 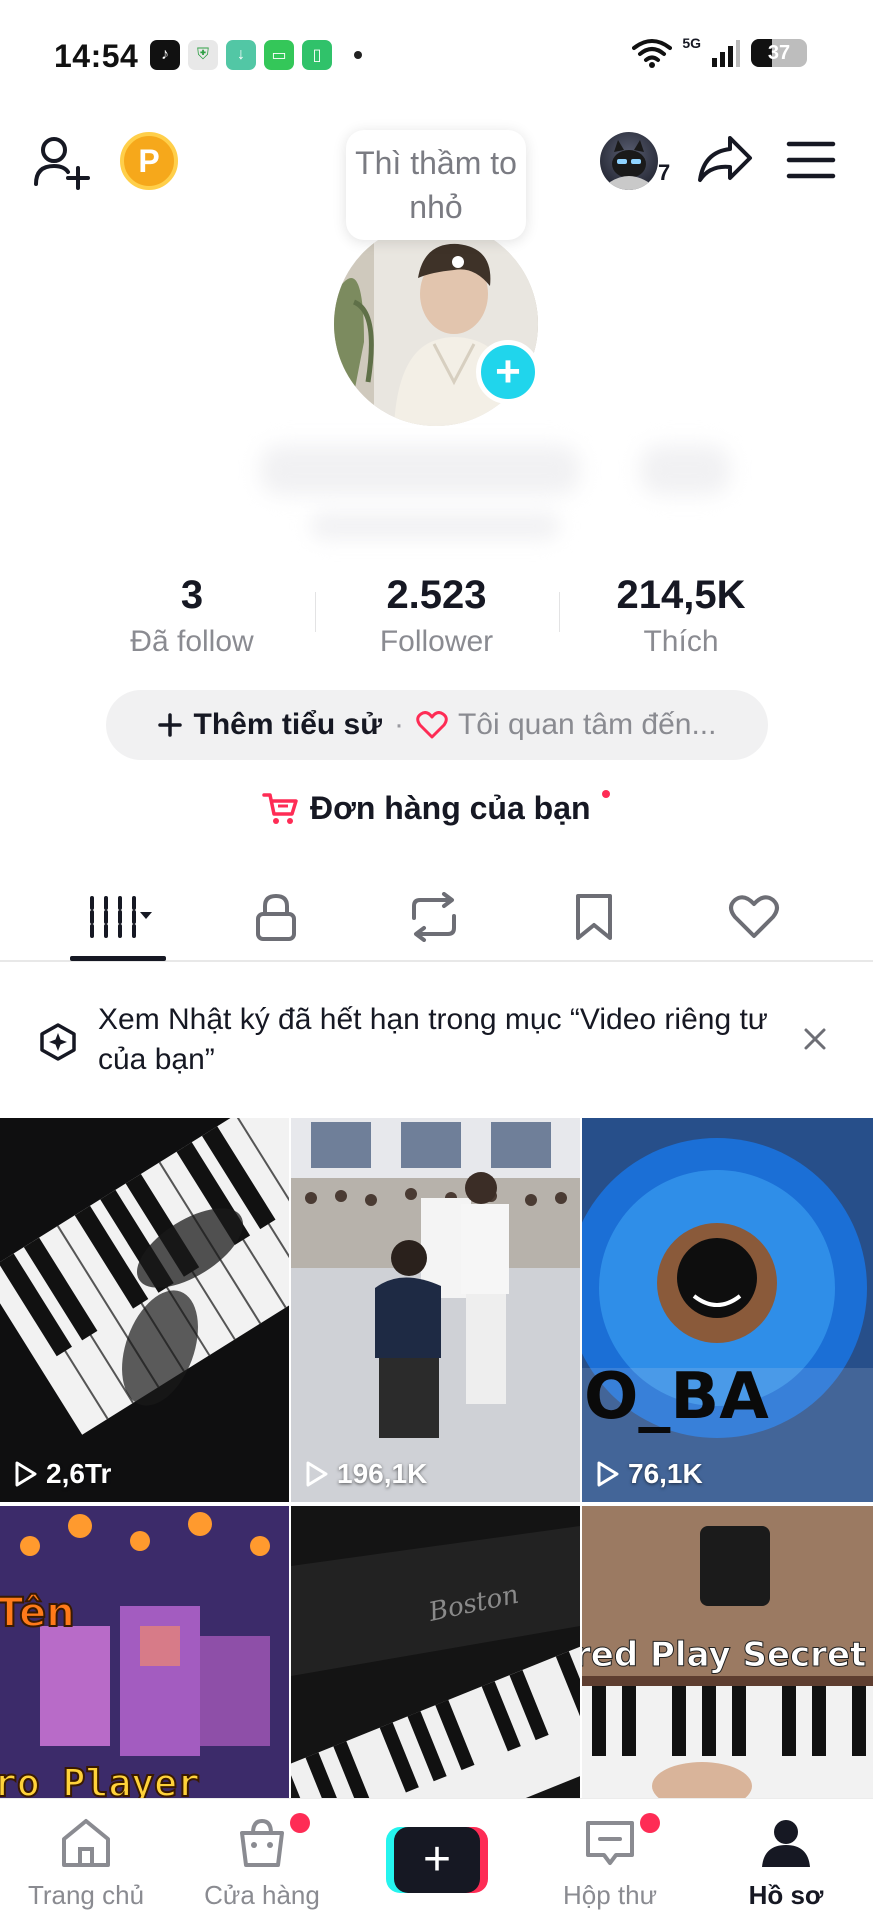 I want to click on home-icon, so click(x=86, y=1843).